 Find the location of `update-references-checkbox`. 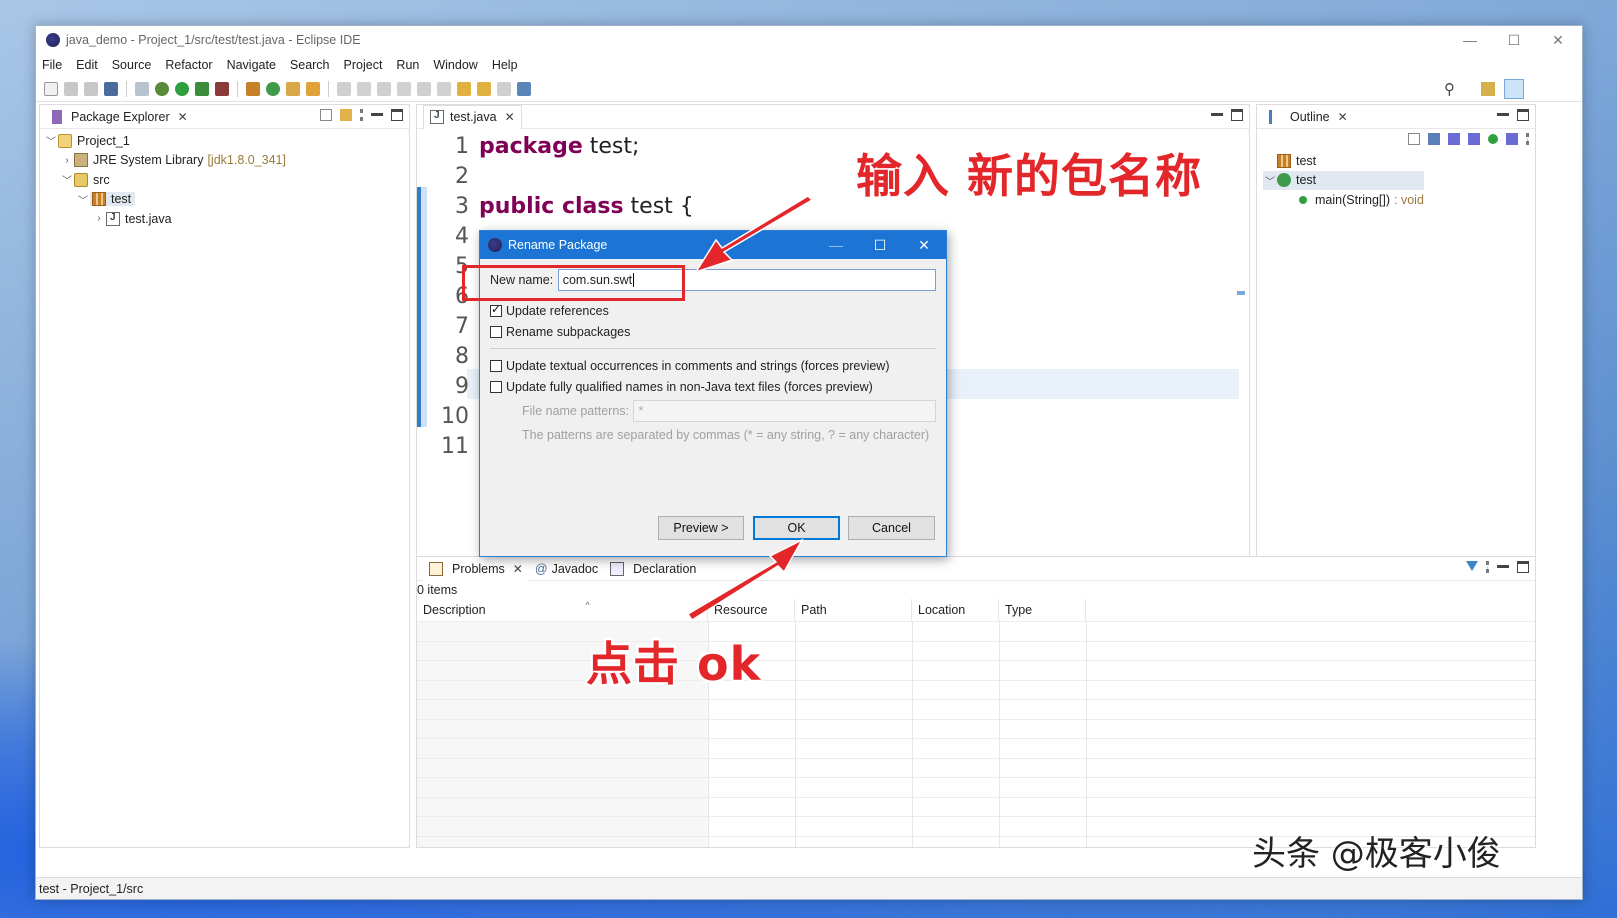

update-references-checkbox is located at coordinates (496, 309).